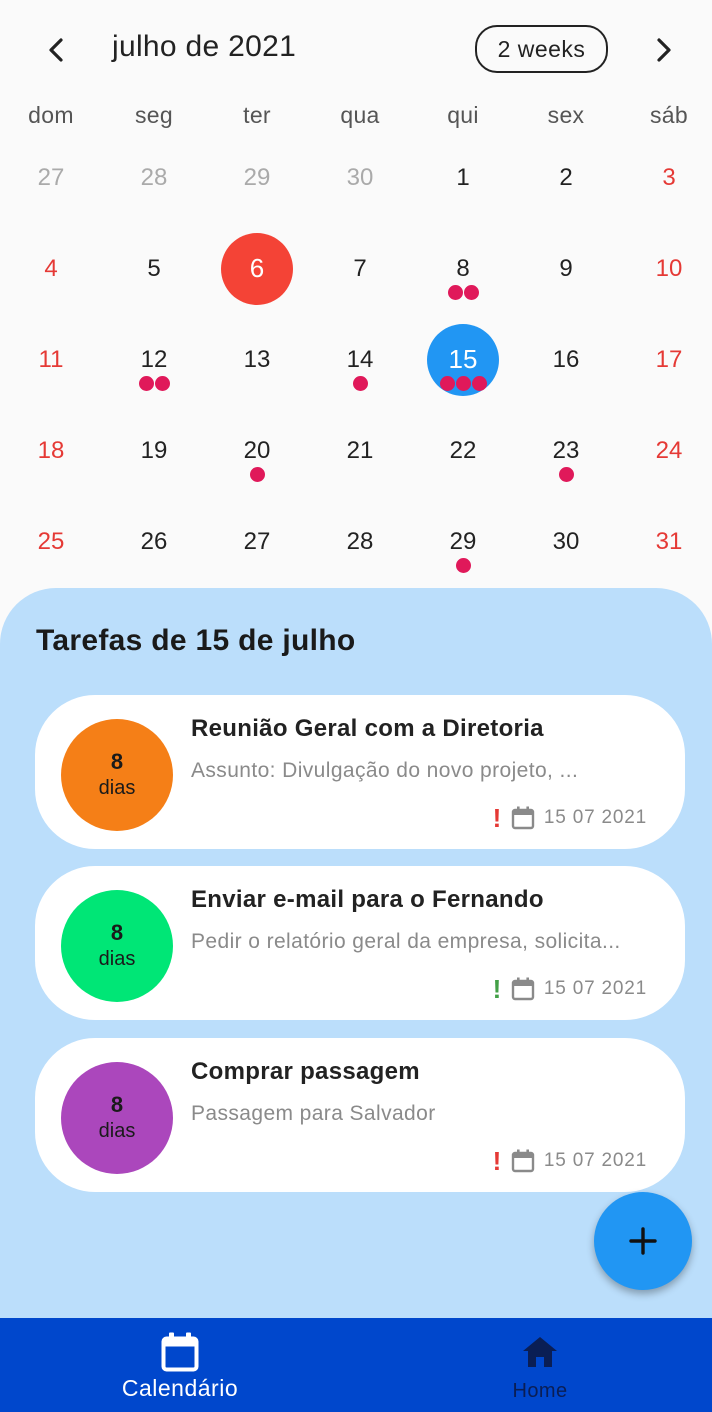 The width and height of the screenshot is (712, 1412). I want to click on calendar-day: 17, so click(665, 360).